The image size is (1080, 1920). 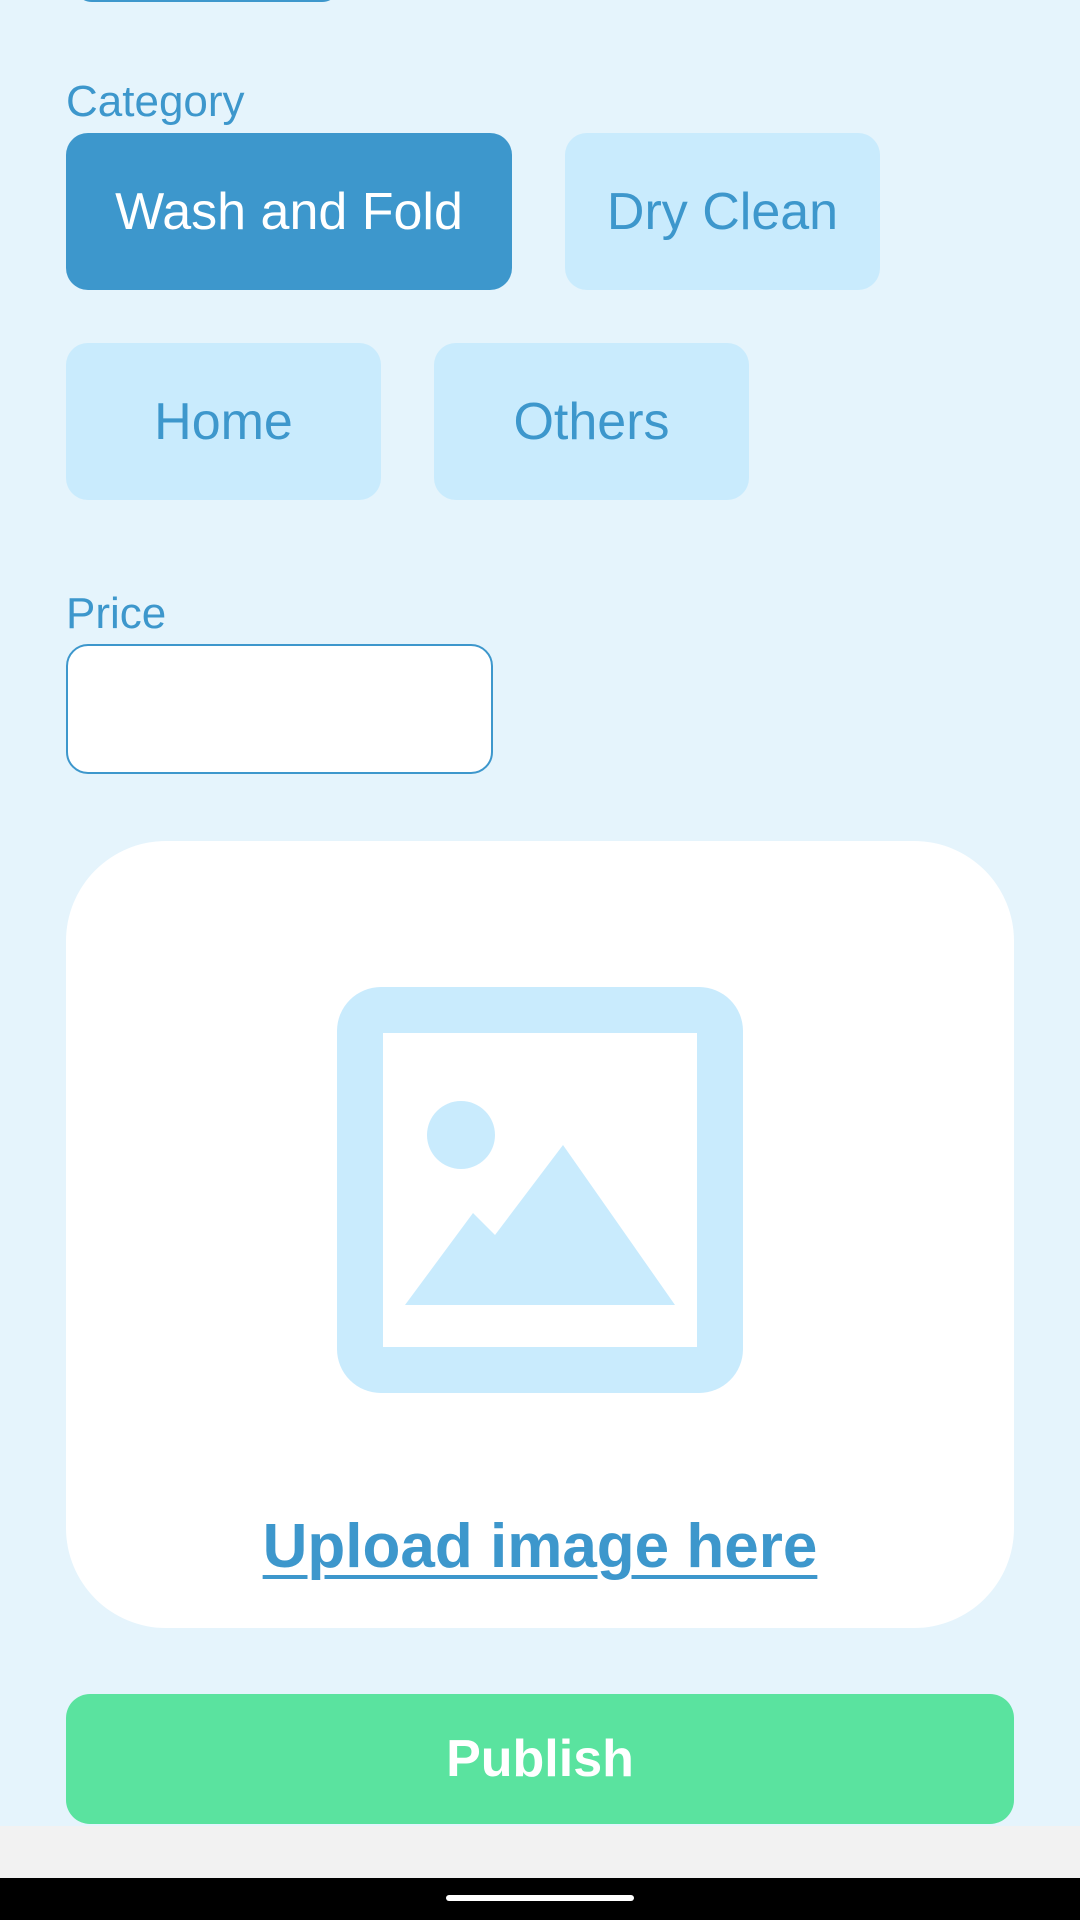 What do you see at coordinates (223, 421) in the screenshot?
I see `category-chip-home: Home` at bounding box center [223, 421].